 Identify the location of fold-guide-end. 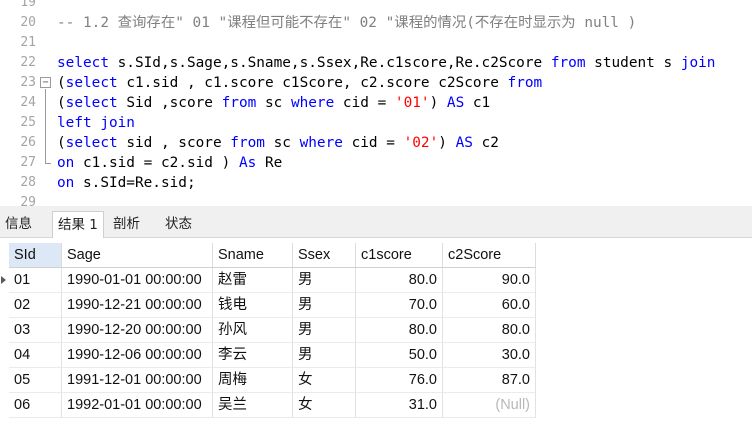
(48, 163).